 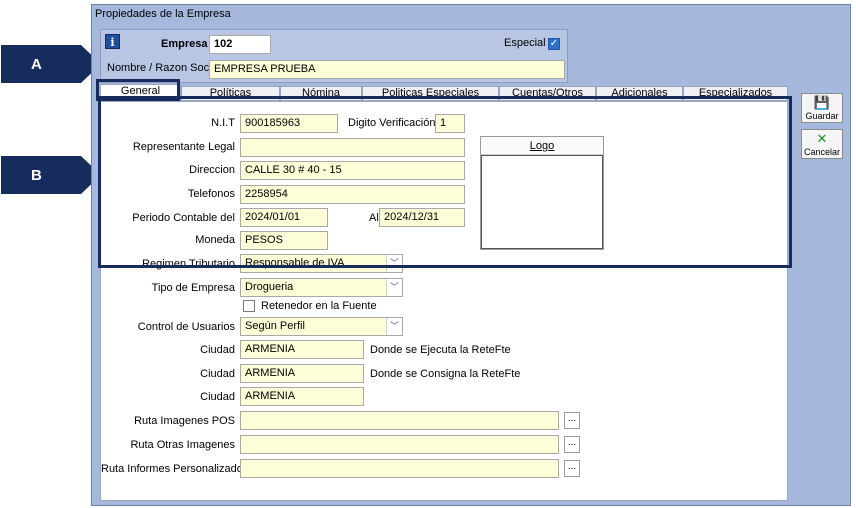 What do you see at coordinates (164, 68) in the screenshot?
I see `nombre-label: Nombre / Razon Social` at bounding box center [164, 68].